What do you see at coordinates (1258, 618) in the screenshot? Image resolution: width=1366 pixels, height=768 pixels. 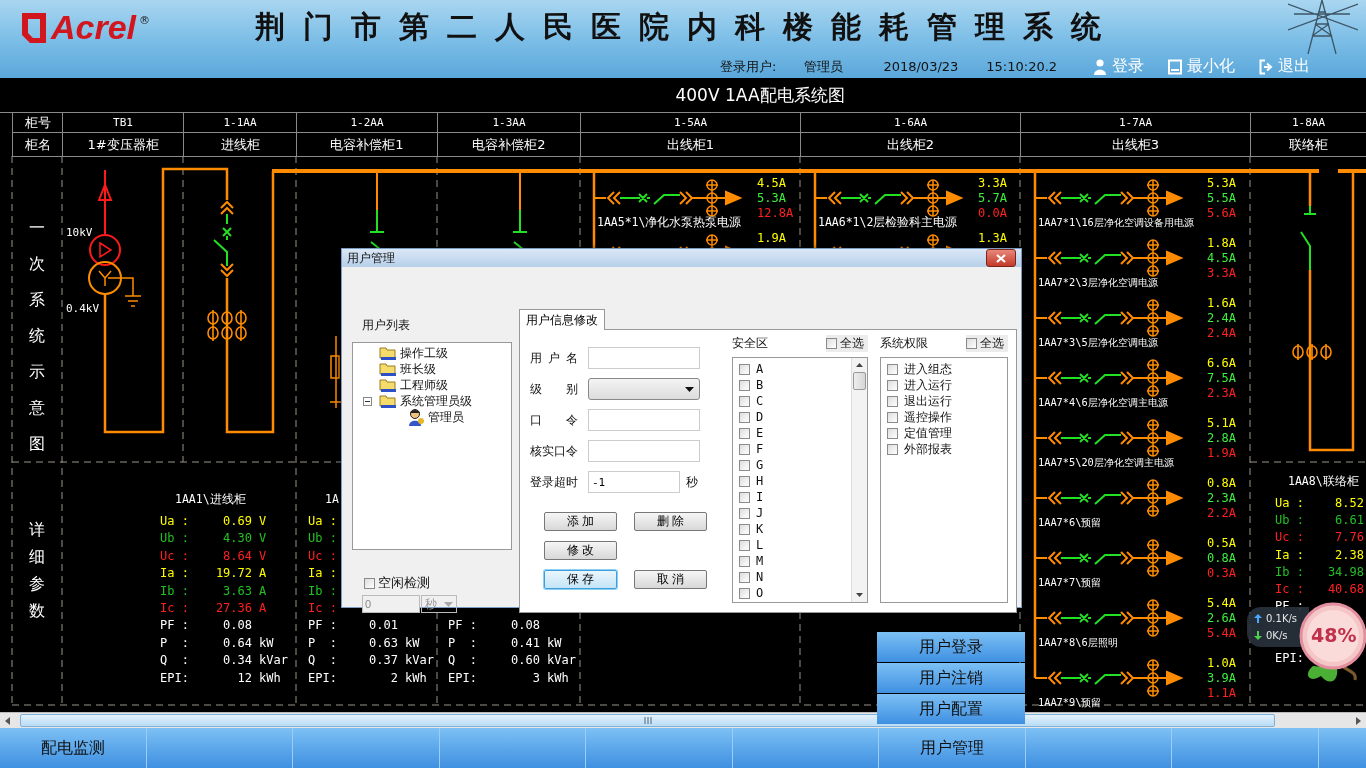 I see `upload-arrow-icon` at bounding box center [1258, 618].